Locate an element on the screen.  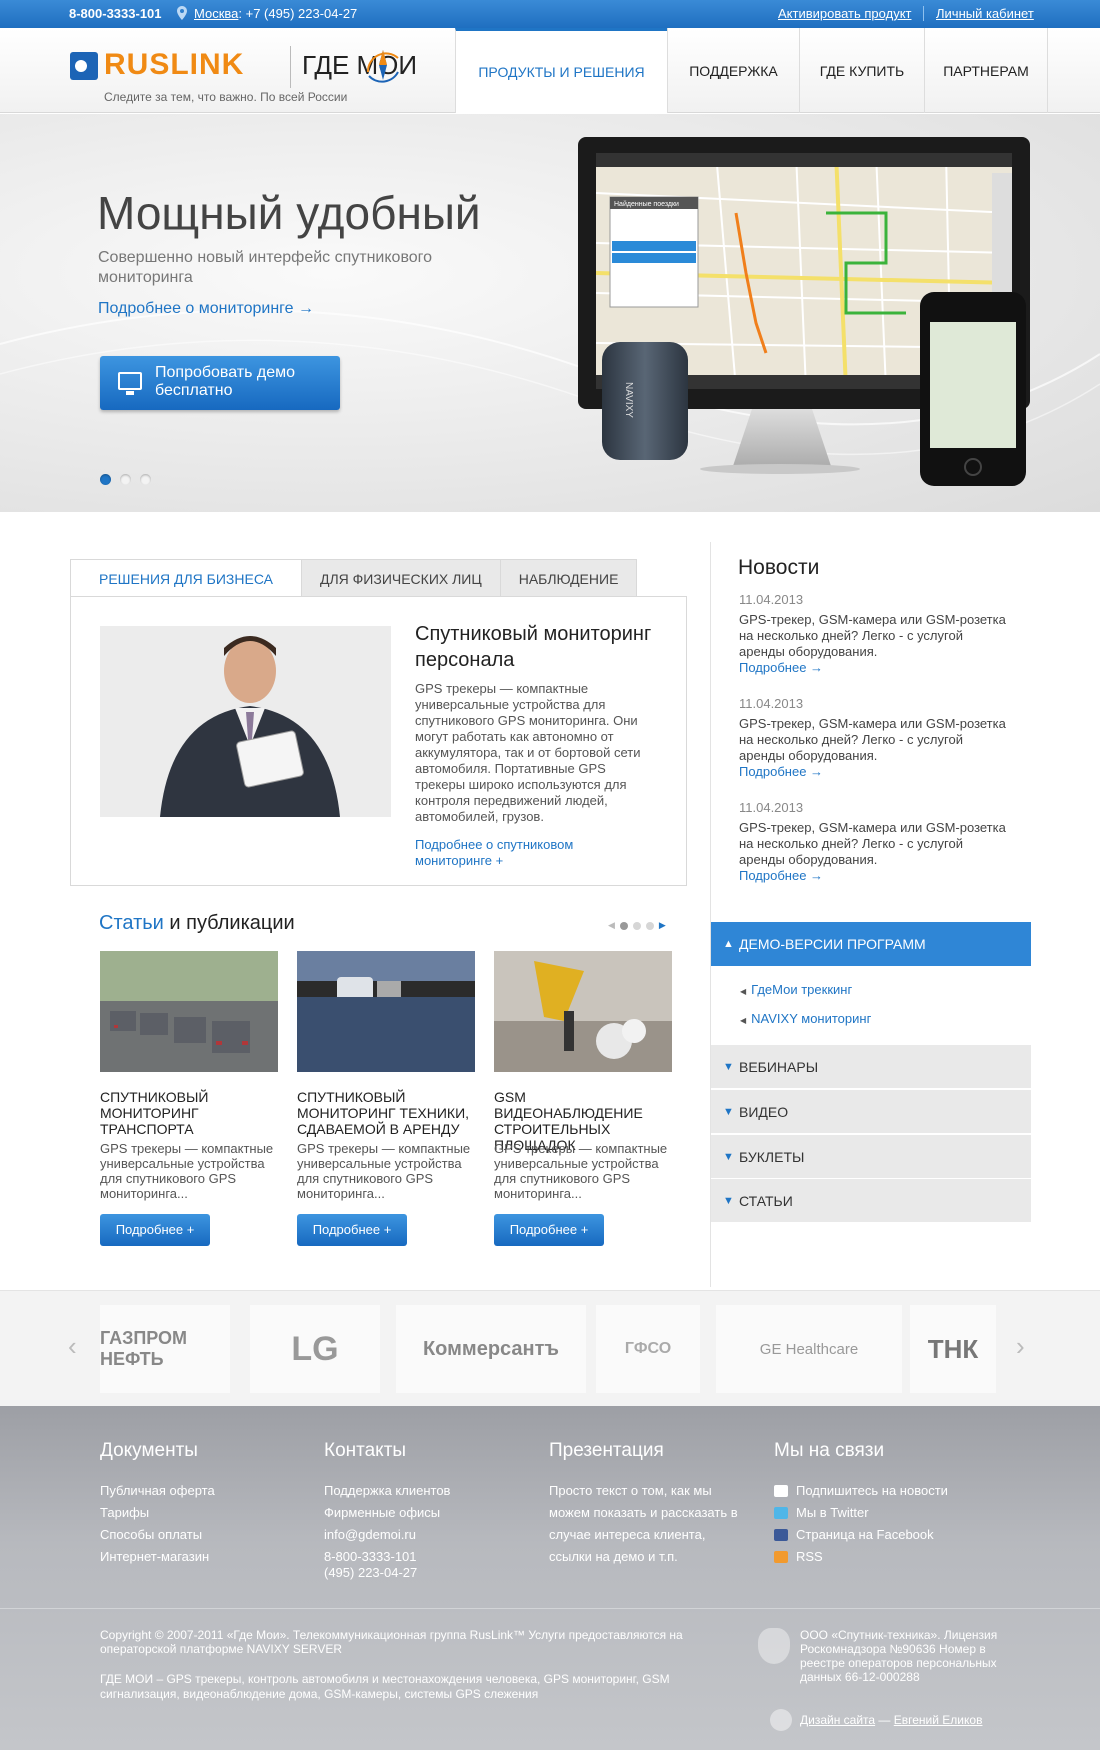
activate-product-link: Активировать продукт is located at coordinates (844, 13).